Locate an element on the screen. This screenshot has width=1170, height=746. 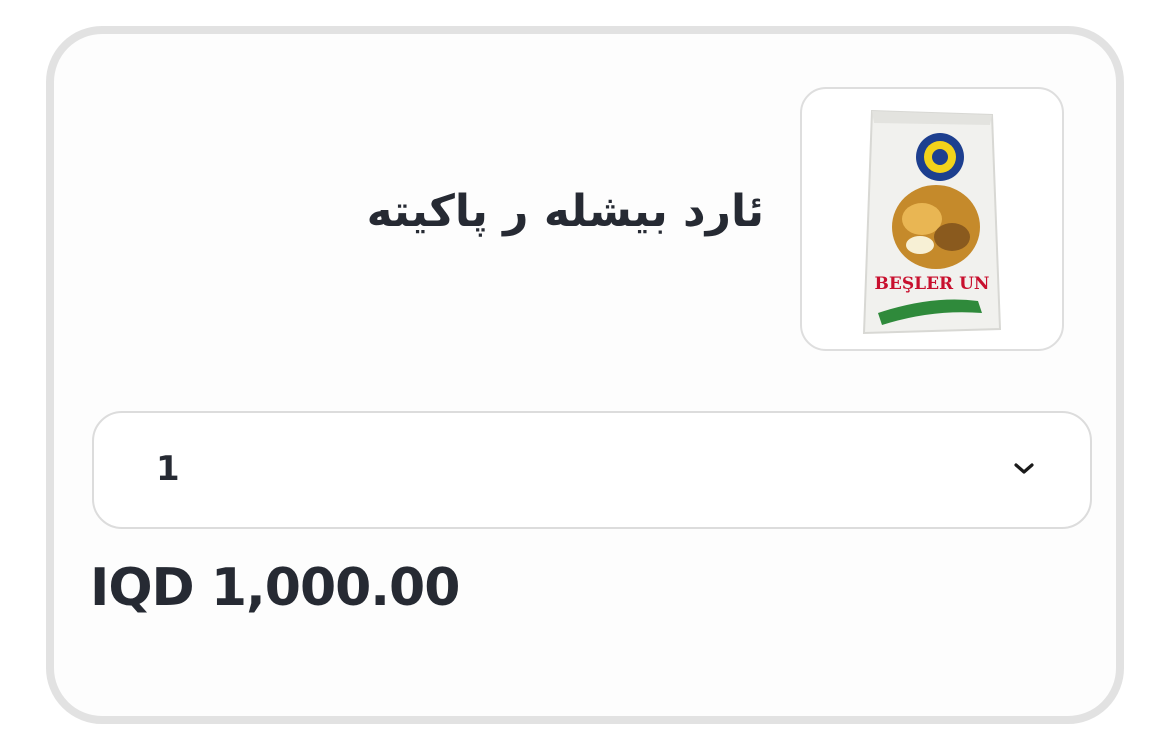
product-image: BEŞLER UN is located at coordinates (932, 219).